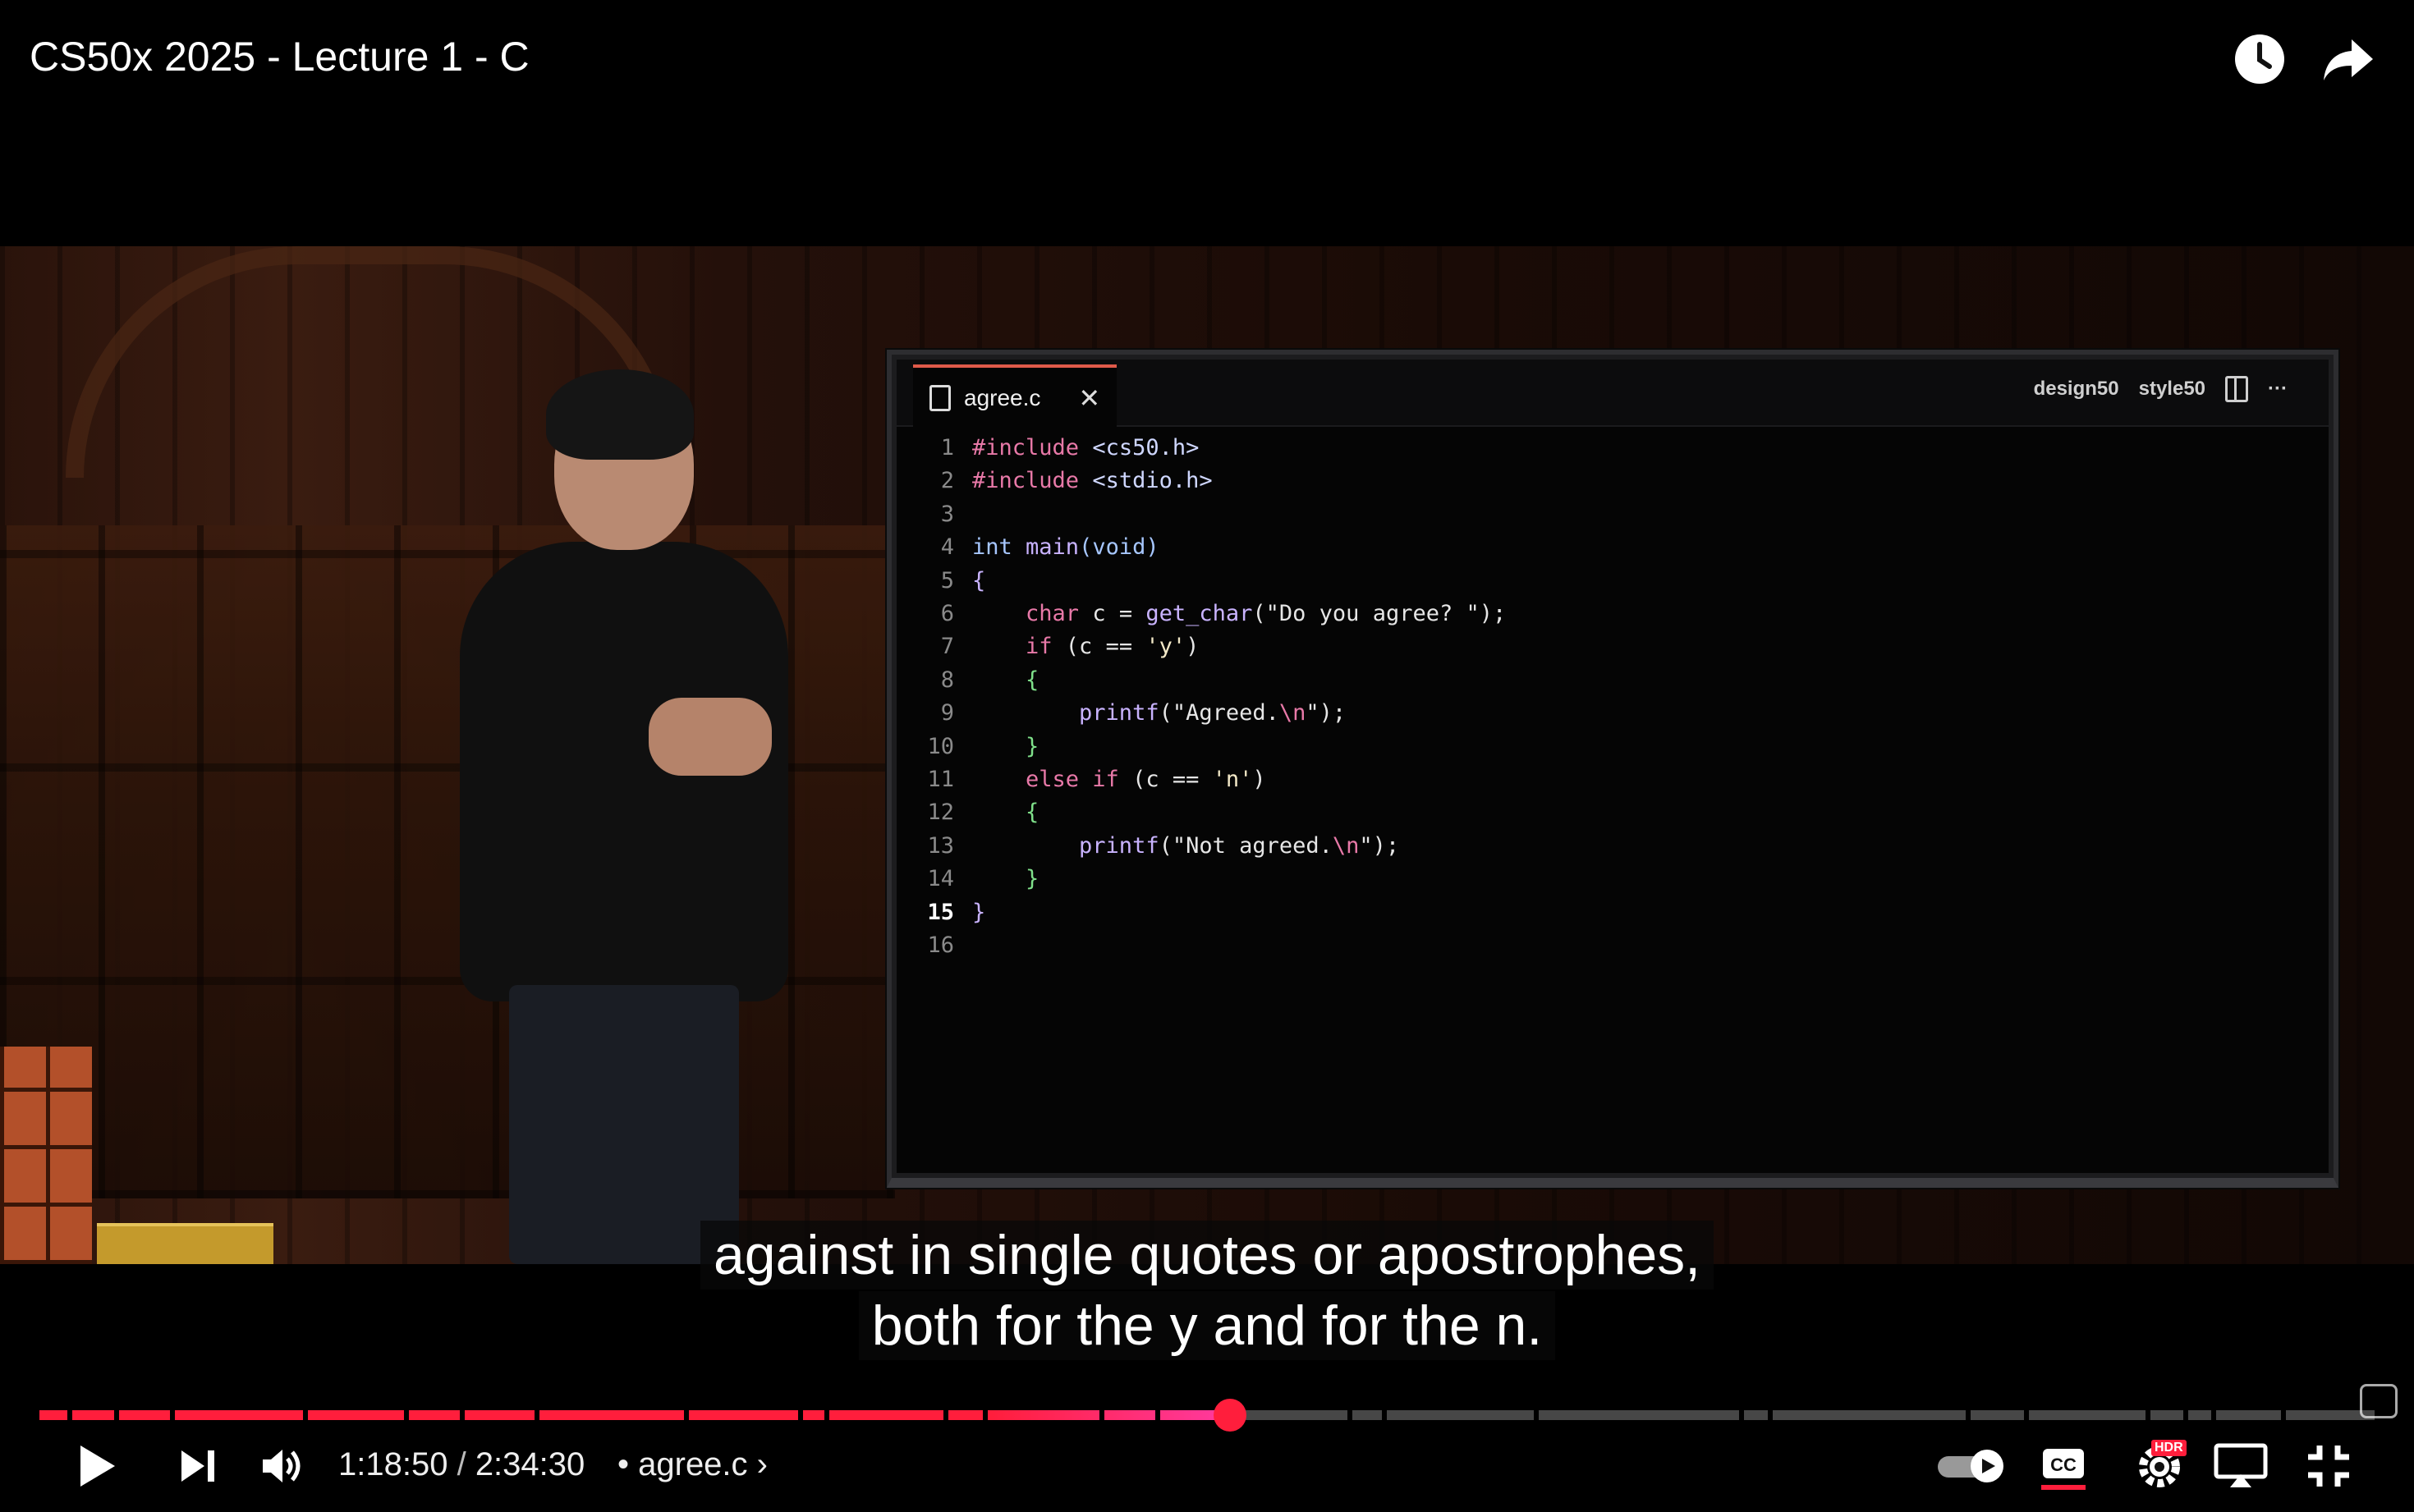 The height and width of the screenshot is (1512, 2414). I want to click on code-token: \n, so click(1346, 845).